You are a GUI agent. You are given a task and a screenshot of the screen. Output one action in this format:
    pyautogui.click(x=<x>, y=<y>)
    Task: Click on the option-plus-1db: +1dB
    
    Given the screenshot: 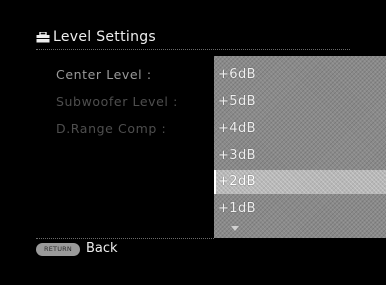 What is the action you would take?
    pyautogui.click(x=300, y=209)
    